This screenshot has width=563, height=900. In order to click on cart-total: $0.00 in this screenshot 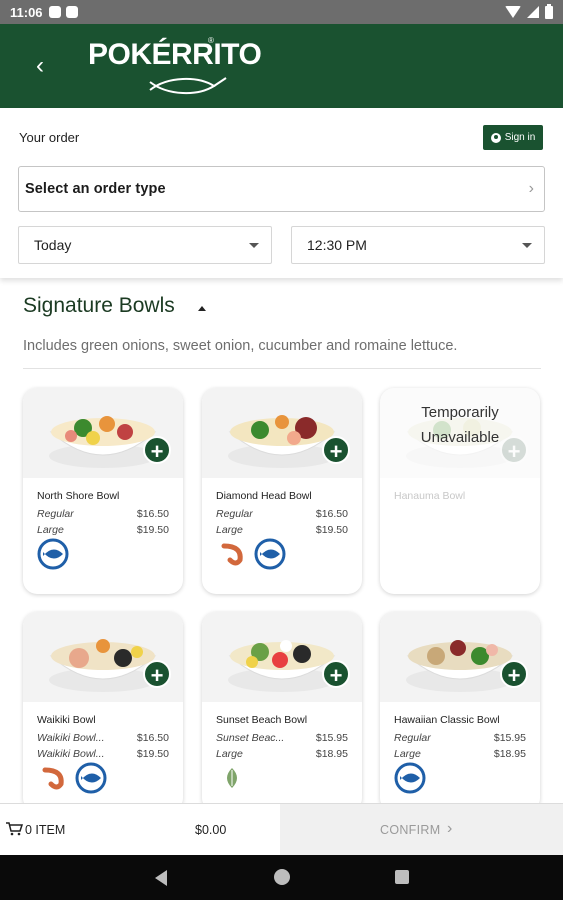, I will do `click(211, 830)`.